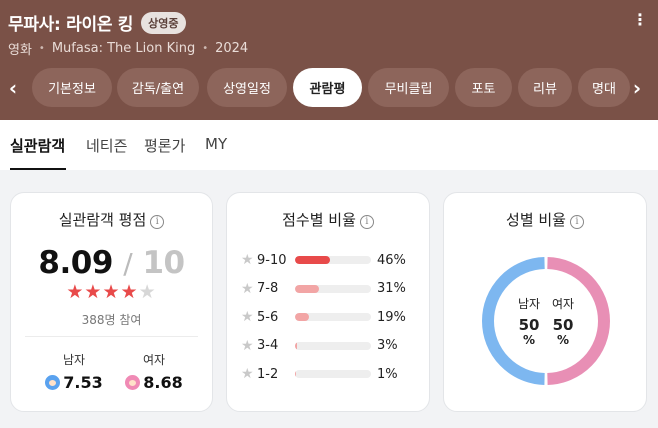  What do you see at coordinates (133, 382) in the screenshot?
I see `female-avatar-icon` at bounding box center [133, 382].